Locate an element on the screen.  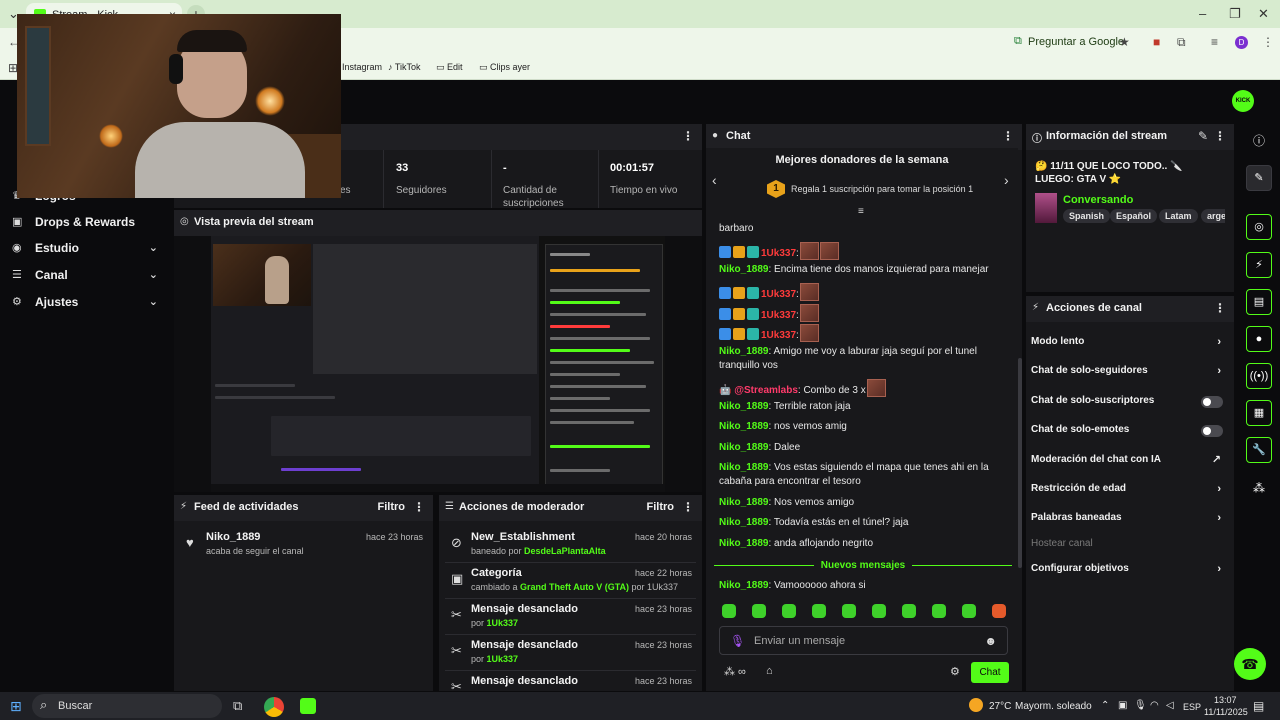
sidebar-item-drops: ▣ Drops & Rewards is located at coordinates (87, 222).